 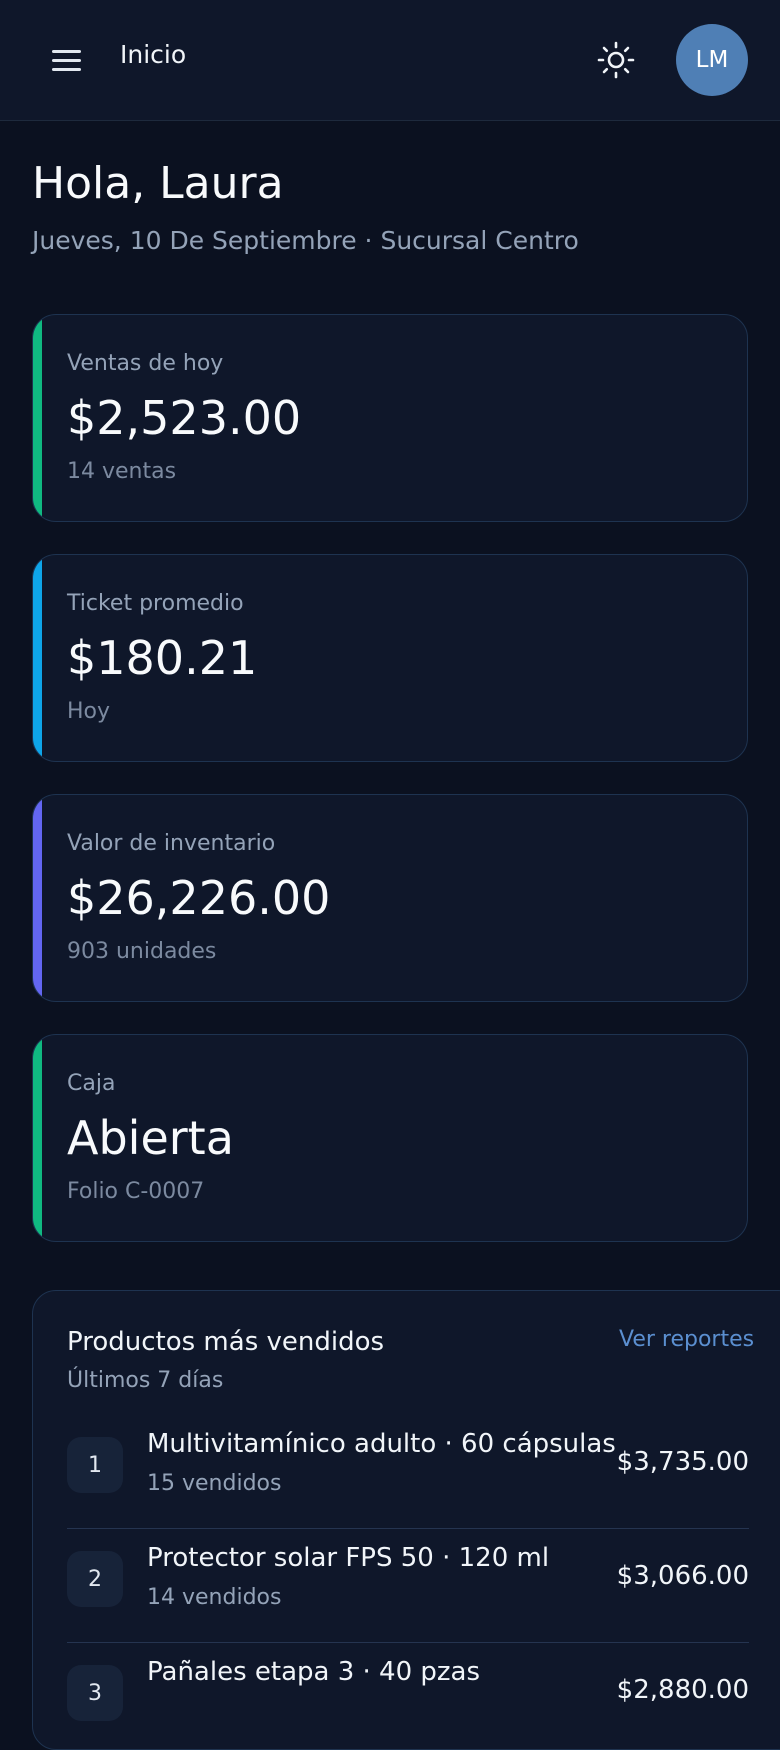 What do you see at coordinates (390, 658) in the screenshot?
I see `stat-card-average-ticket: Ticket promedio $180.21 Hoy` at bounding box center [390, 658].